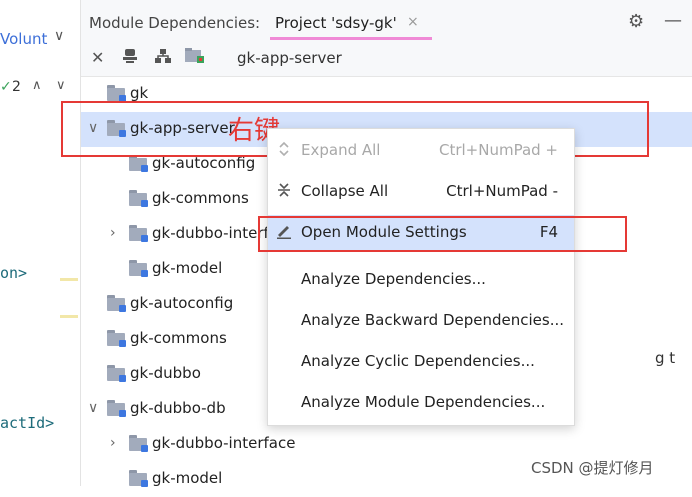 This screenshot has height=497, width=692. I want to click on editor-text-fragment: g t, so click(665, 358).